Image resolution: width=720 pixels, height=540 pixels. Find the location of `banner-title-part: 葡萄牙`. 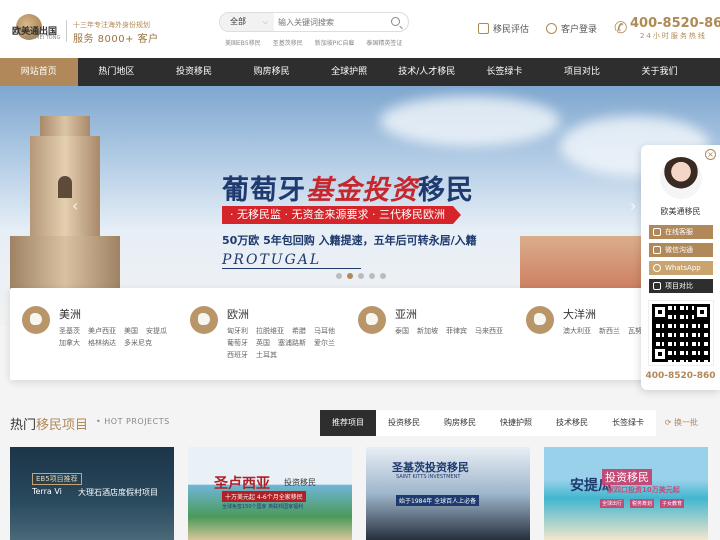

banner-title-part: 葡萄牙 is located at coordinates (264, 190).